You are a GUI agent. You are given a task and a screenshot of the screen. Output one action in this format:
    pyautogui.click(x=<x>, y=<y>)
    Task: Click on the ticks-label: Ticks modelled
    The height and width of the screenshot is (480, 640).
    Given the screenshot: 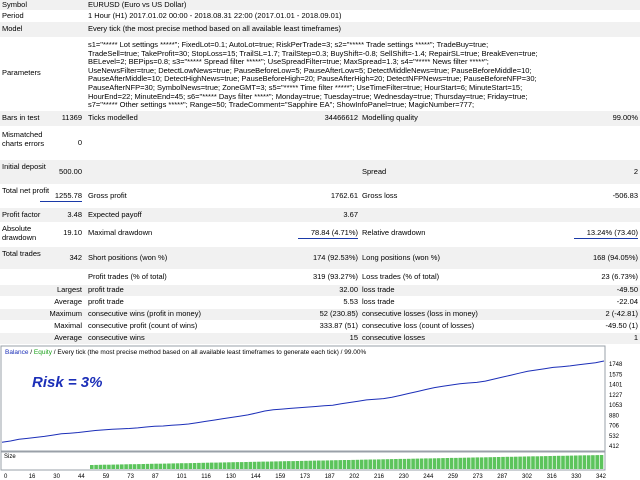 What is the action you would take?
    pyautogui.click(x=113, y=117)
    